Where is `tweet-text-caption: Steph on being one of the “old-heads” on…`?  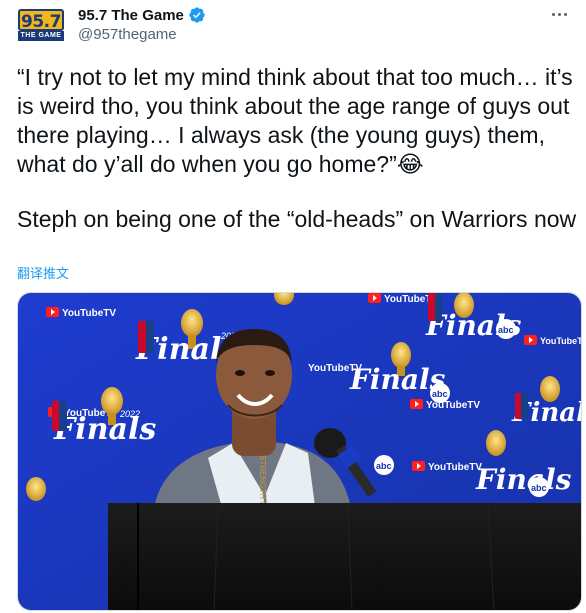
tweet-text-caption: Steph on being one of the “old-heads” on… is located at coordinates (297, 219).